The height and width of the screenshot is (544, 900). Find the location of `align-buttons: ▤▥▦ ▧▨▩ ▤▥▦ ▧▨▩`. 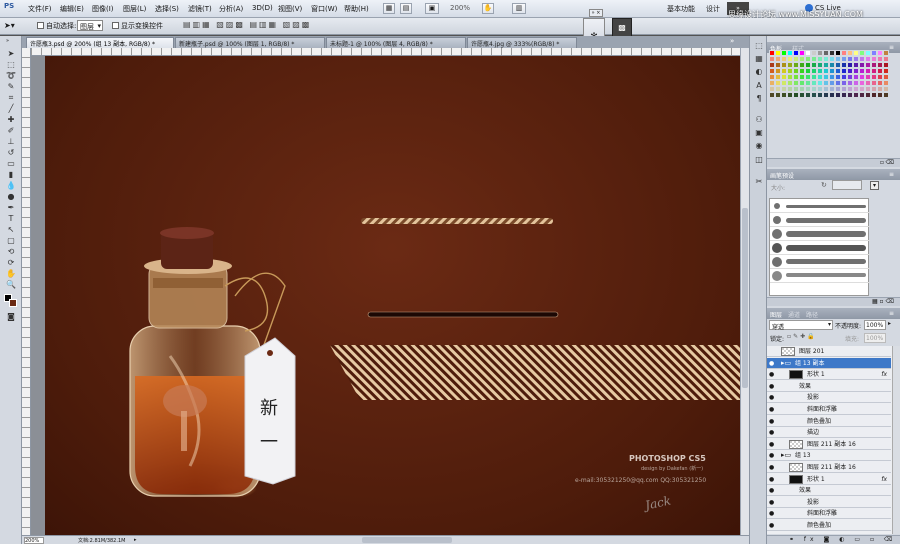

align-buttons: ▤▥▦ ▧▨▩ ▤▥▦ ▧▨▩ is located at coordinates (278, 26).